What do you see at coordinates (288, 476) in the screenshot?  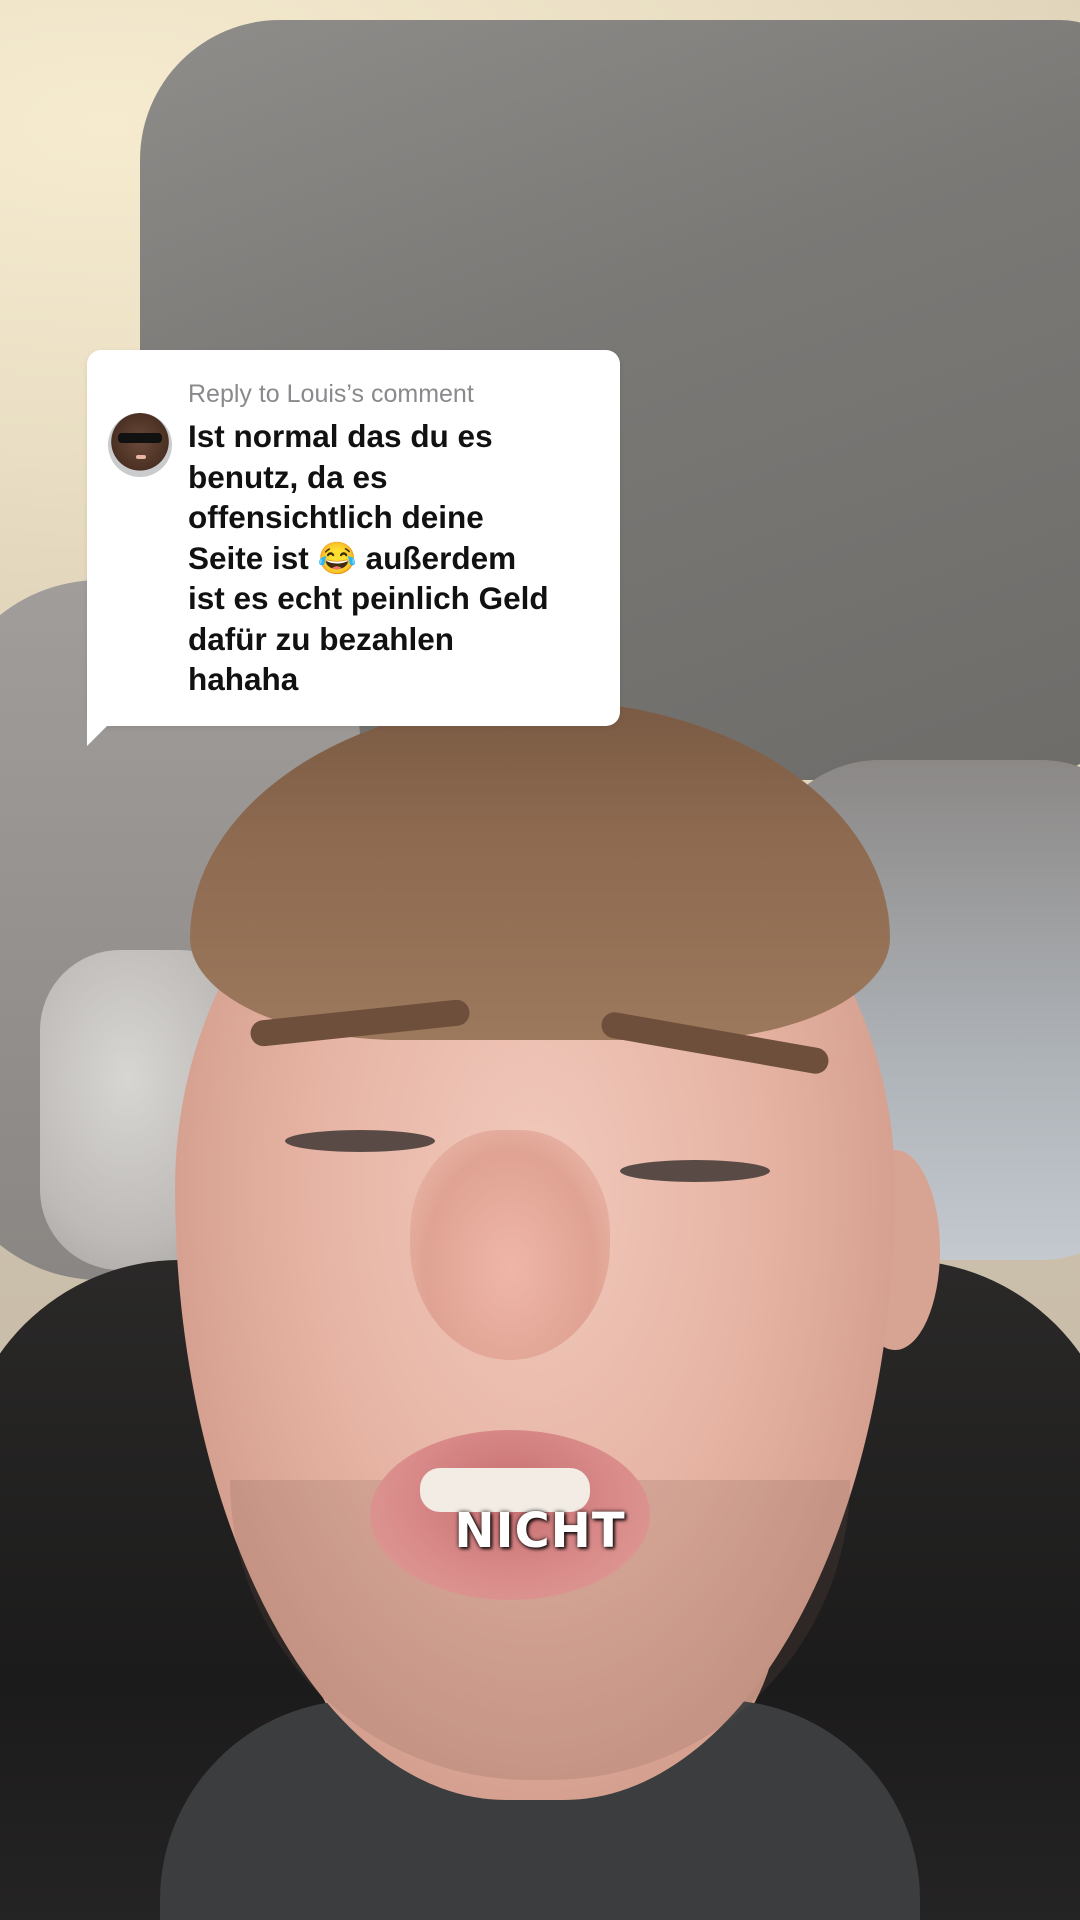 I see `comment-line: benutz, da es` at bounding box center [288, 476].